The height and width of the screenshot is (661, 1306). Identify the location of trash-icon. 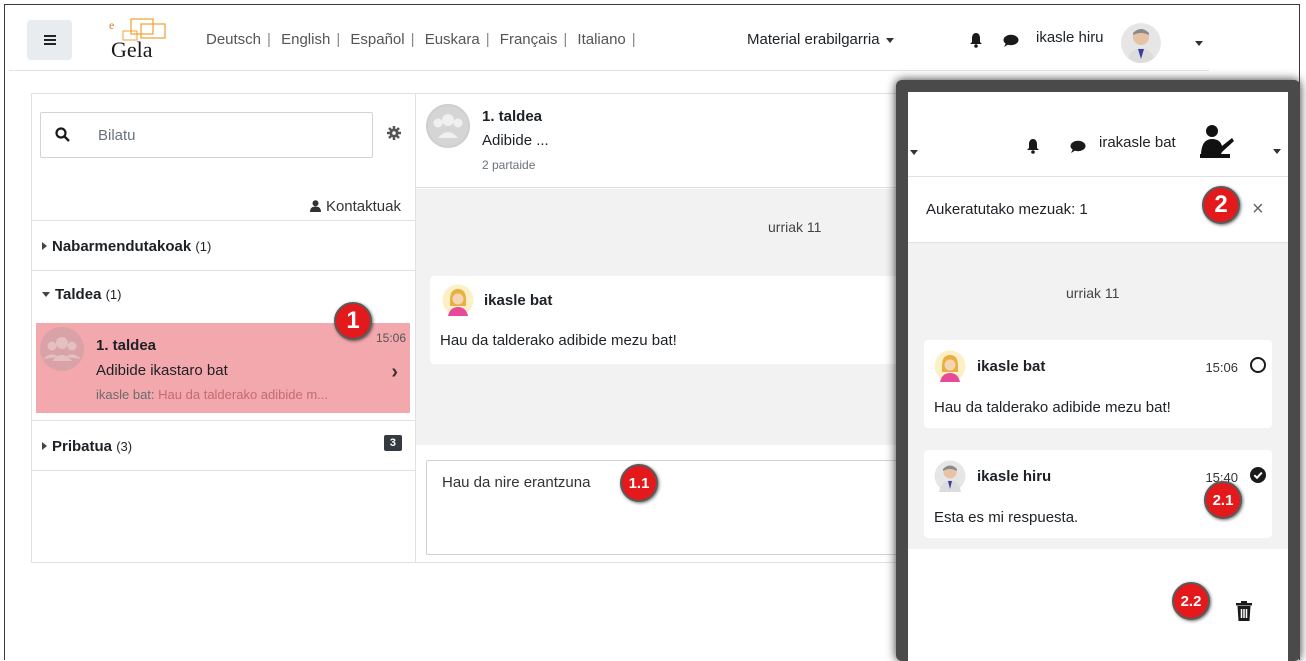
(1244, 613).